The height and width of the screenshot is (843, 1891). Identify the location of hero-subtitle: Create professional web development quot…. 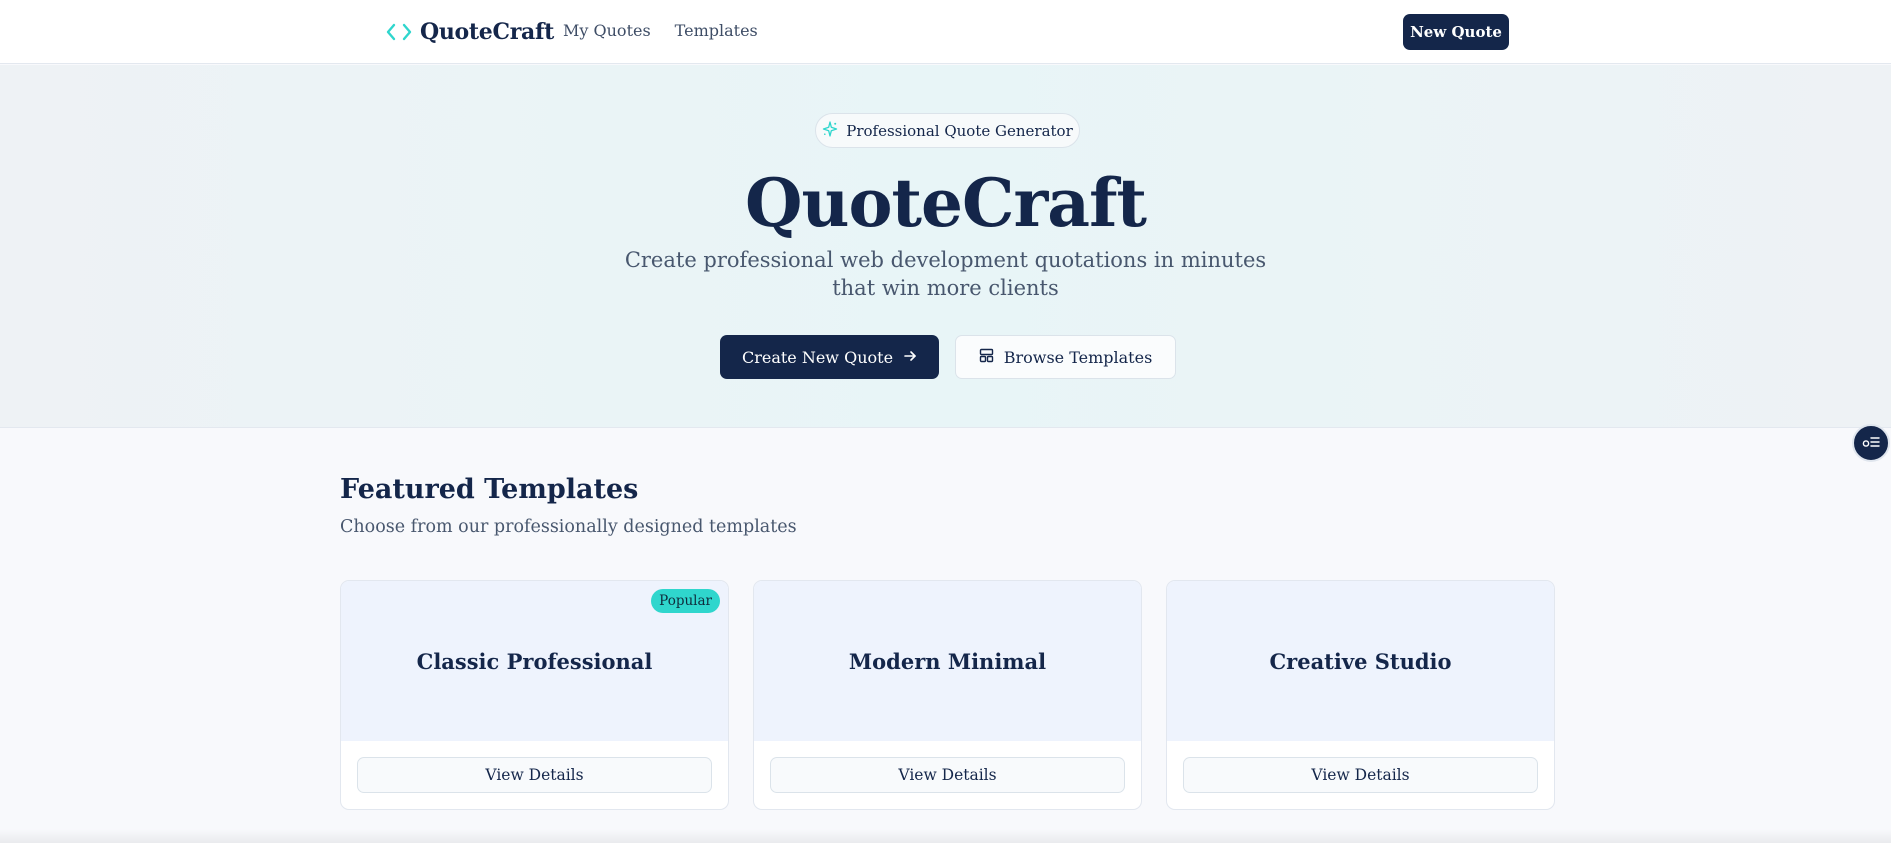
(945, 274).